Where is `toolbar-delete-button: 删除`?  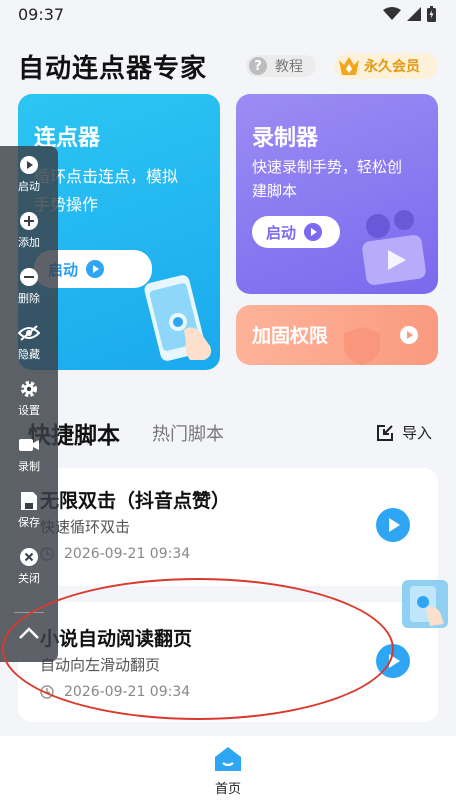
toolbar-delete-button: 删除 is located at coordinates (29, 285).